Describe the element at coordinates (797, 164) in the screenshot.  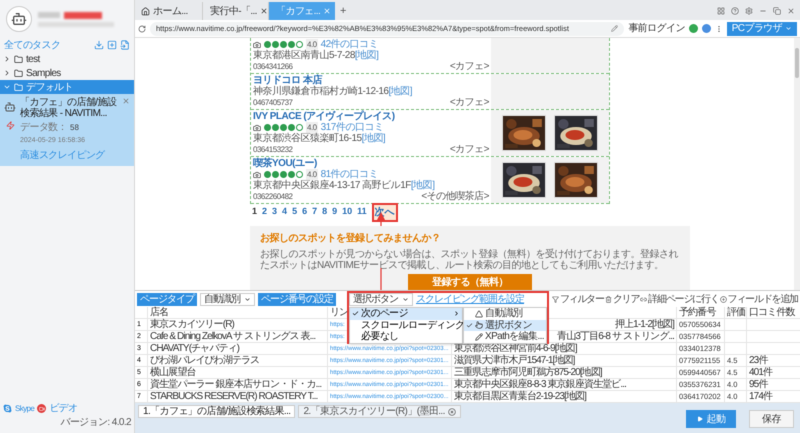
I see `scrollbar` at that location.